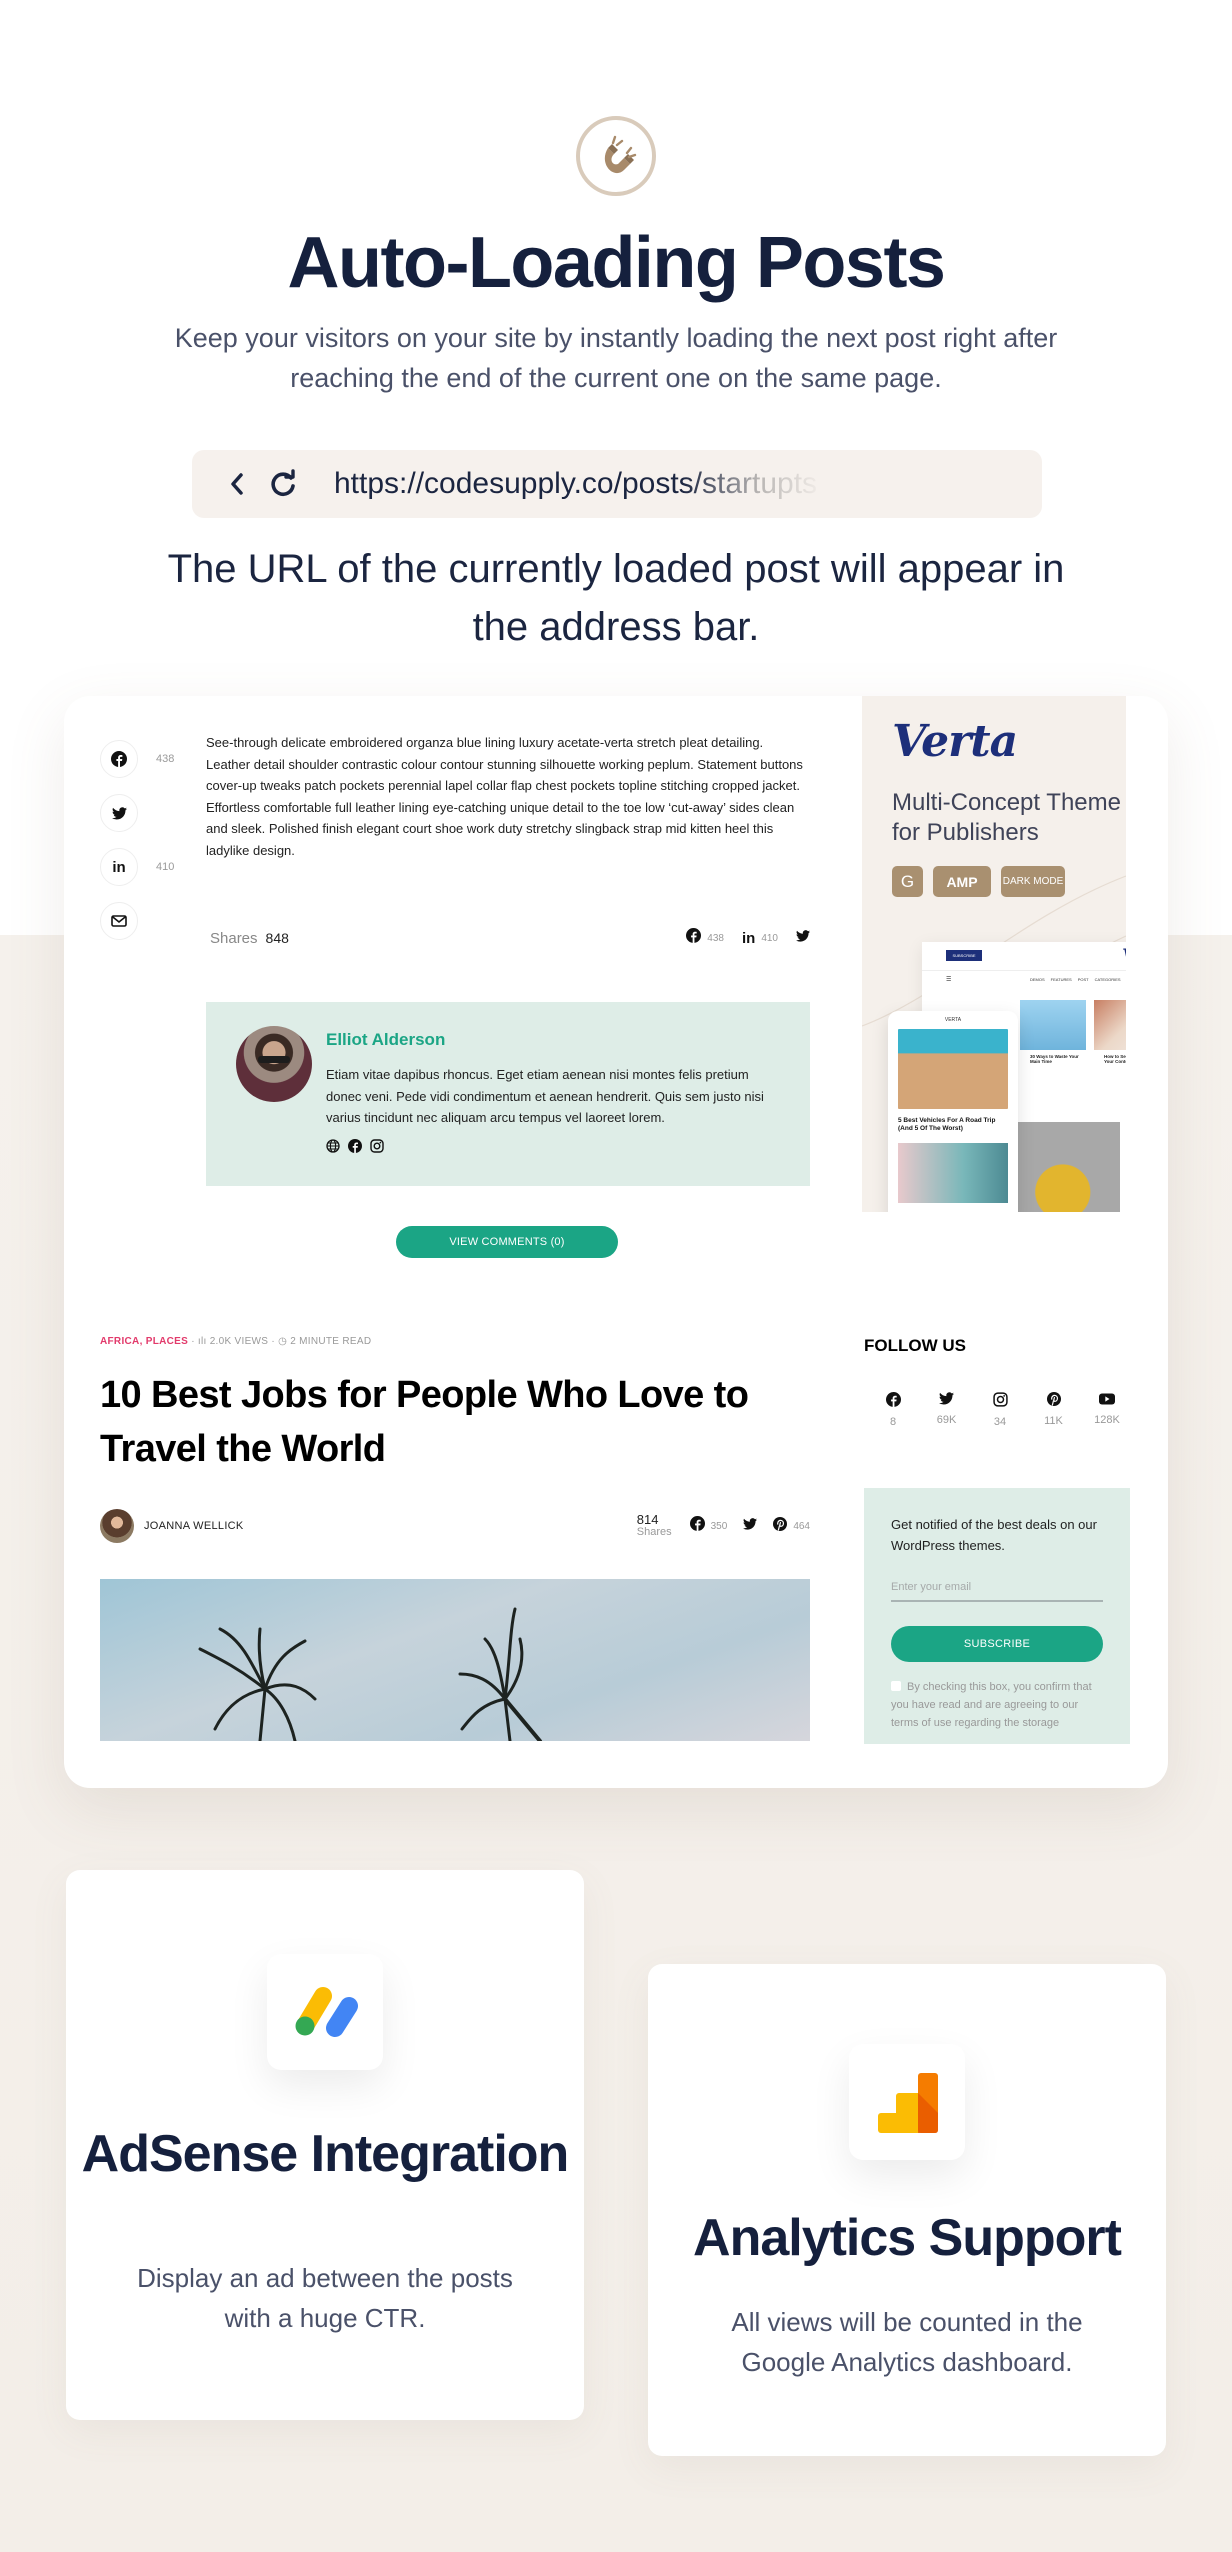 Image resolution: width=1232 pixels, height=2552 pixels. What do you see at coordinates (283, 484) in the screenshot?
I see `reload-icon` at bounding box center [283, 484].